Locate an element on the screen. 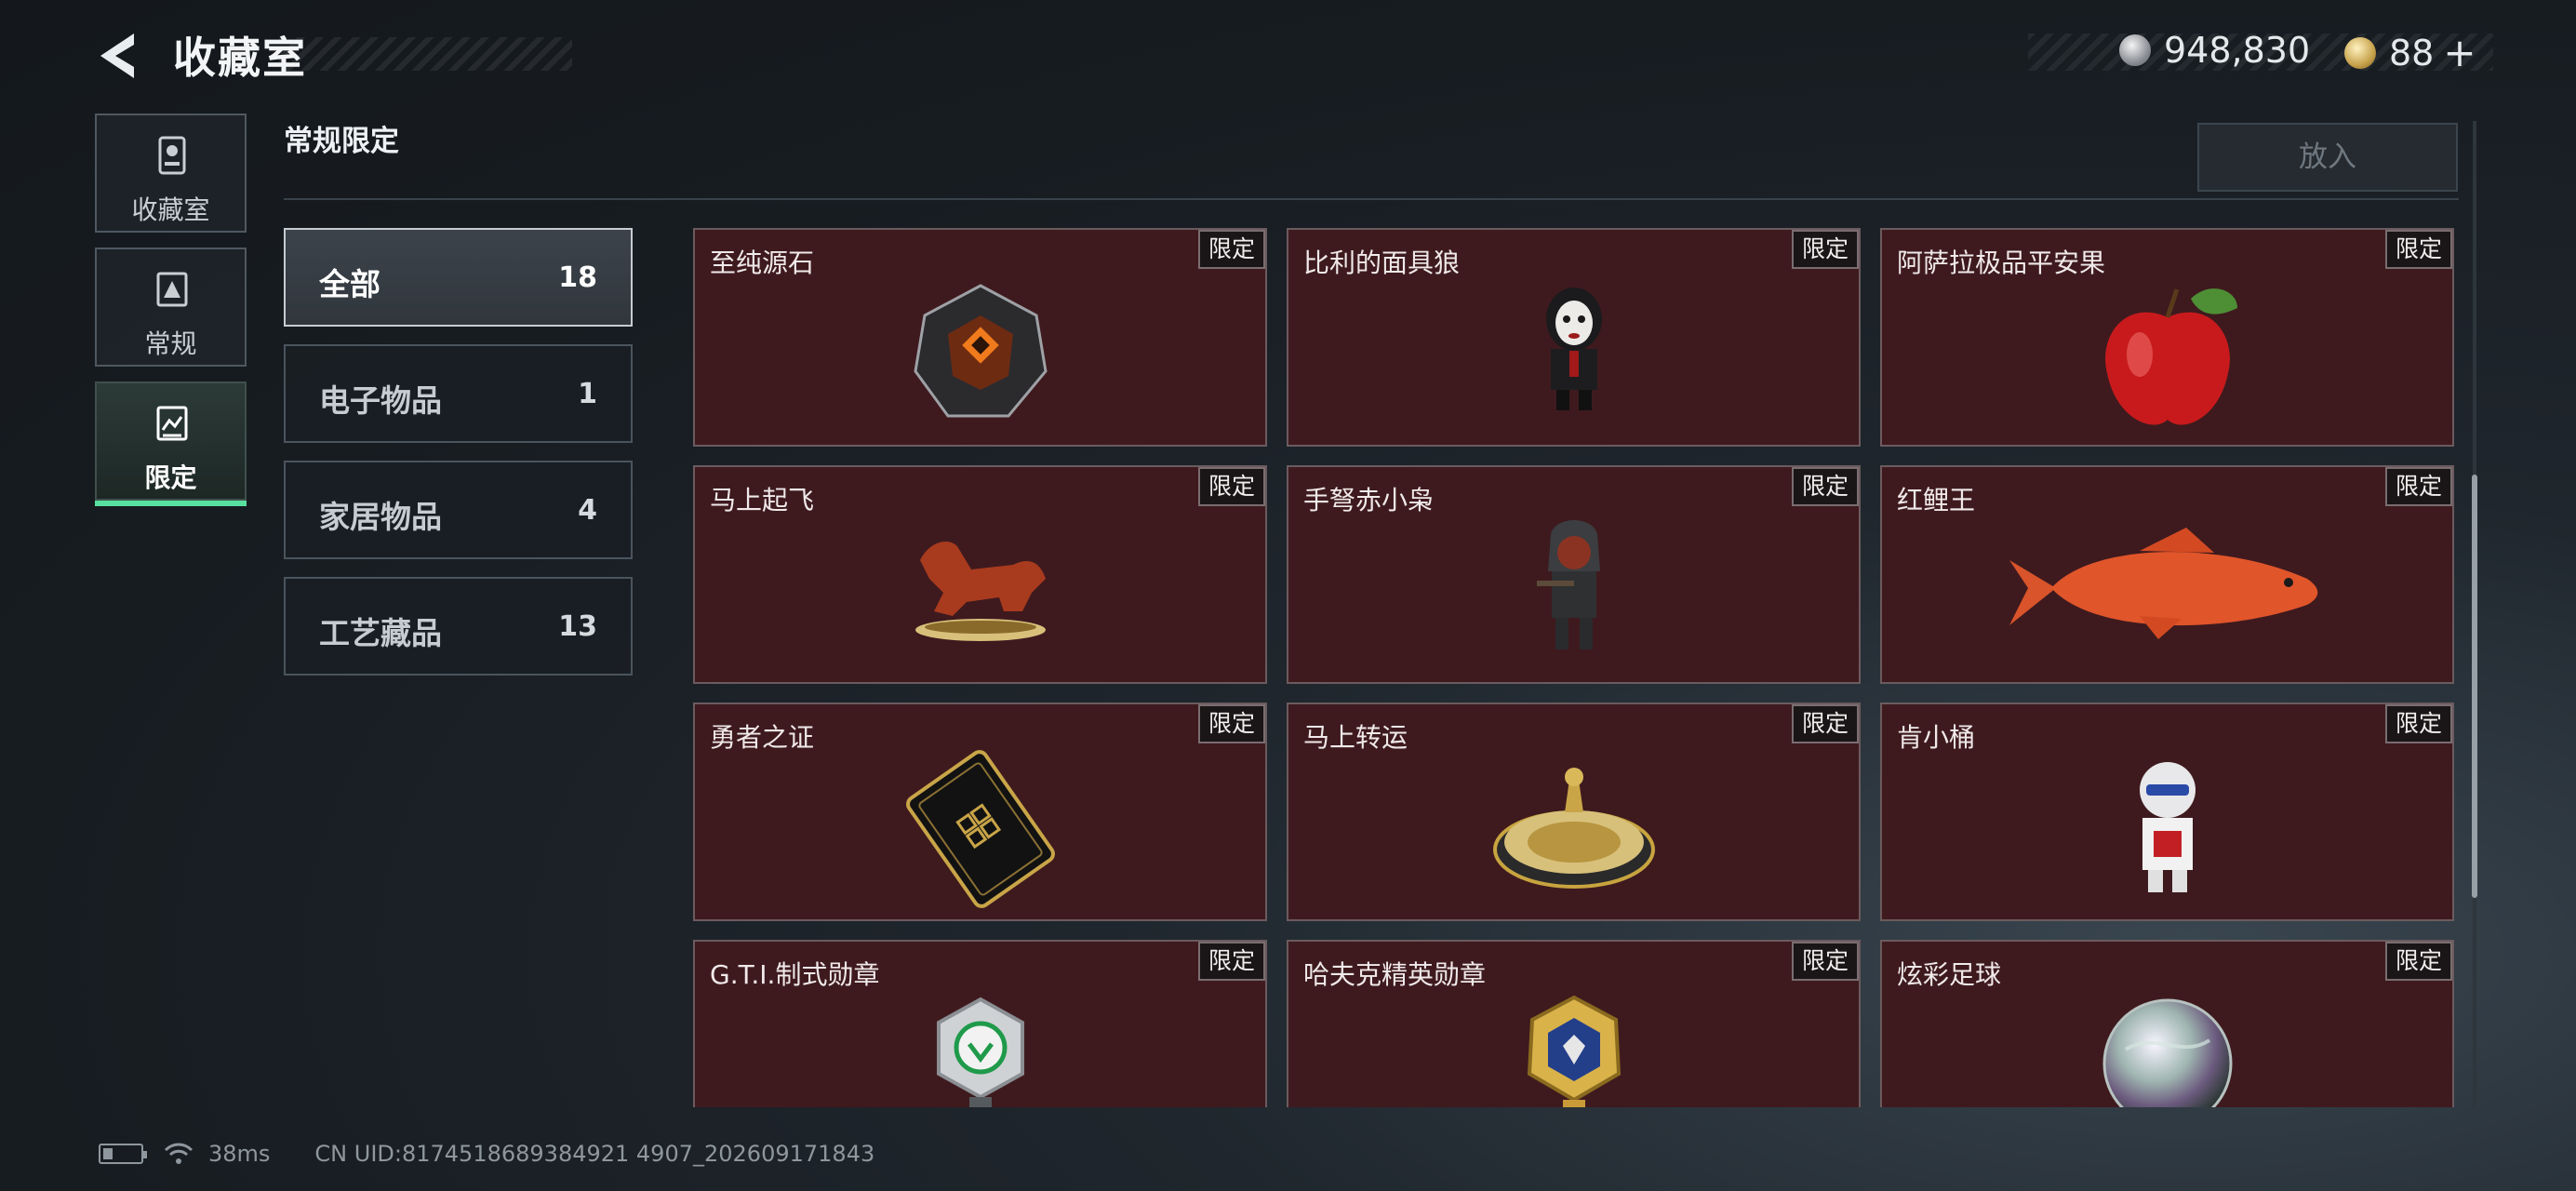 This screenshot has height=1191, width=2576. nav-label: 限定 is located at coordinates (170, 477).